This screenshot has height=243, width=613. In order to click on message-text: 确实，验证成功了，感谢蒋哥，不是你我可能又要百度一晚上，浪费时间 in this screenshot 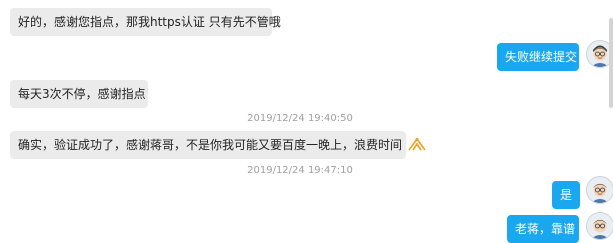, I will do `click(210, 145)`.